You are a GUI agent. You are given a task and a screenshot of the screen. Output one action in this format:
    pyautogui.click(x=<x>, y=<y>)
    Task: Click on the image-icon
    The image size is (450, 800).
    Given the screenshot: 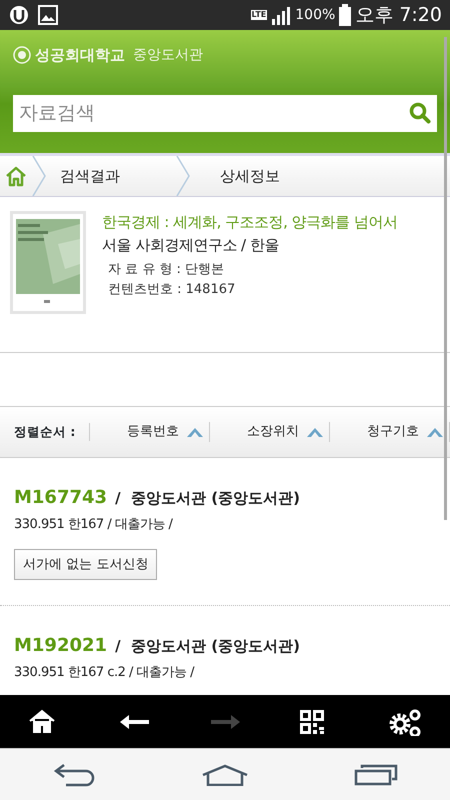 What is the action you would take?
    pyautogui.click(x=48, y=15)
    